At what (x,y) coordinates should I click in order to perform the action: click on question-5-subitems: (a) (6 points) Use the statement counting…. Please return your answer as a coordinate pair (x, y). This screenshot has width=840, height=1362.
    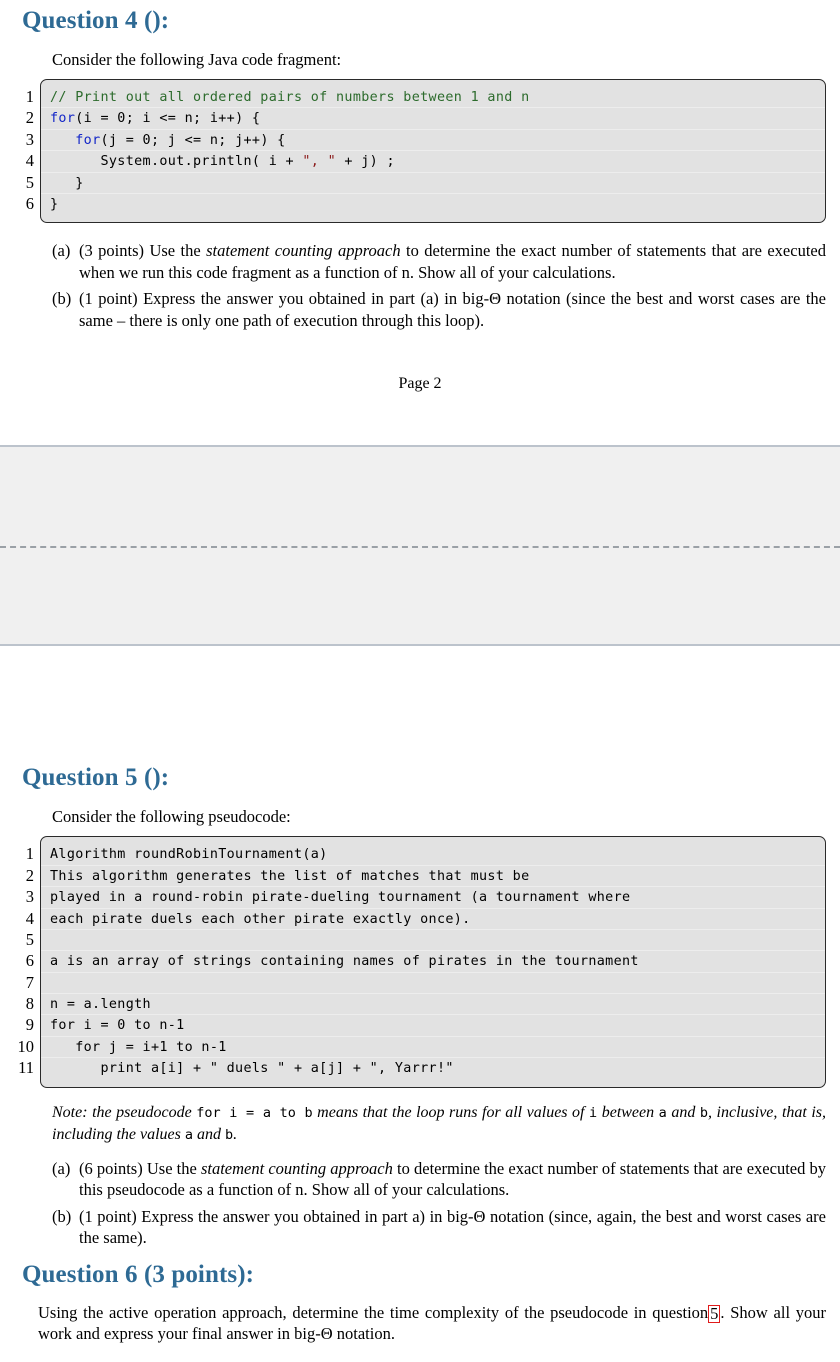
    Looking at the image, I should click on (439, 1203).